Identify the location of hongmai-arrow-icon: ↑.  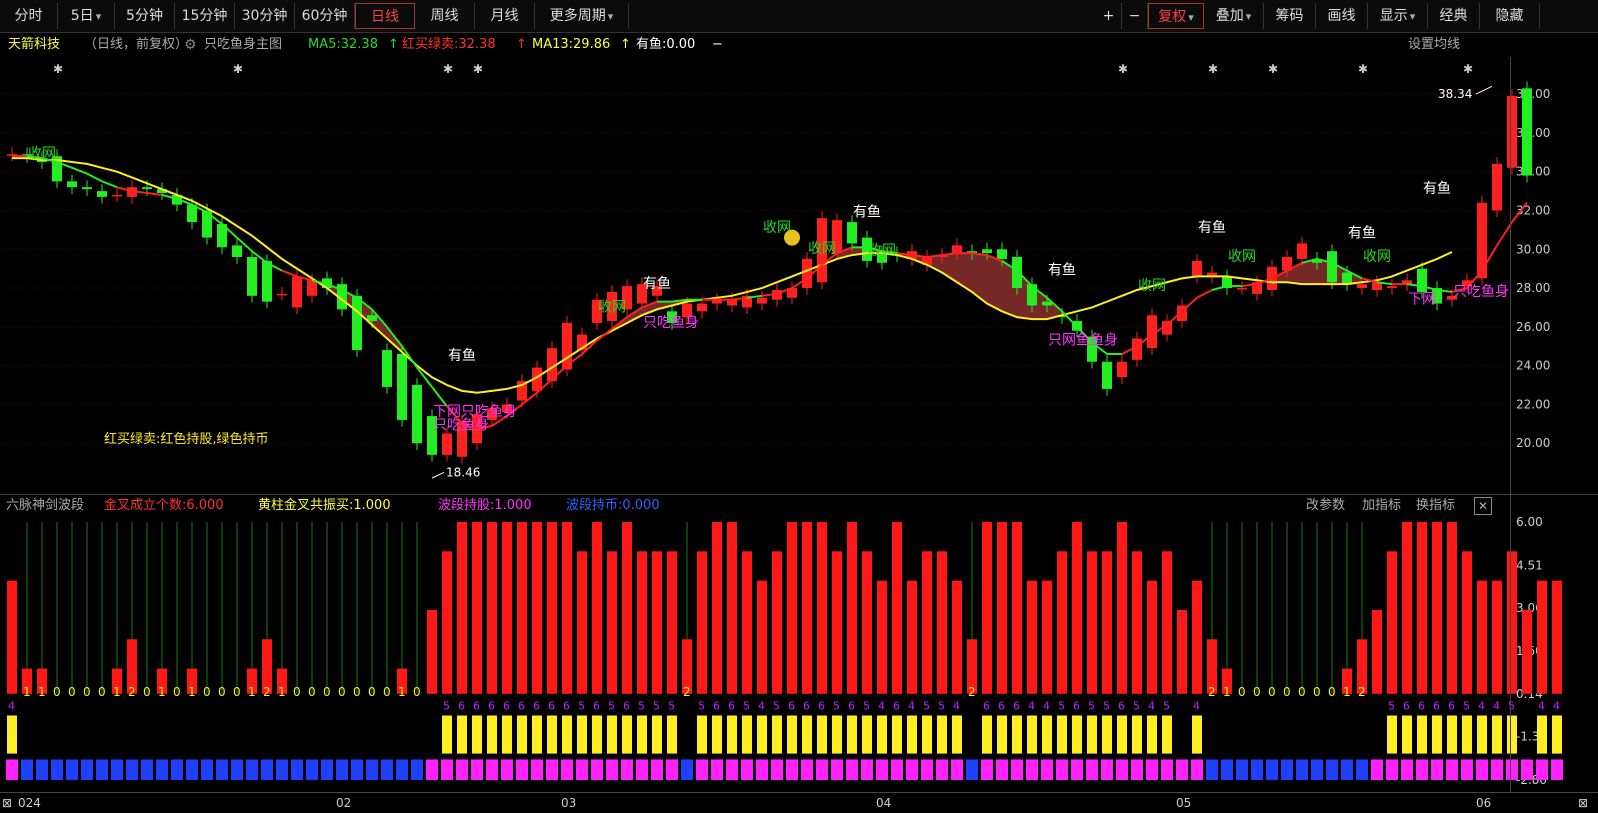
(521, 44).